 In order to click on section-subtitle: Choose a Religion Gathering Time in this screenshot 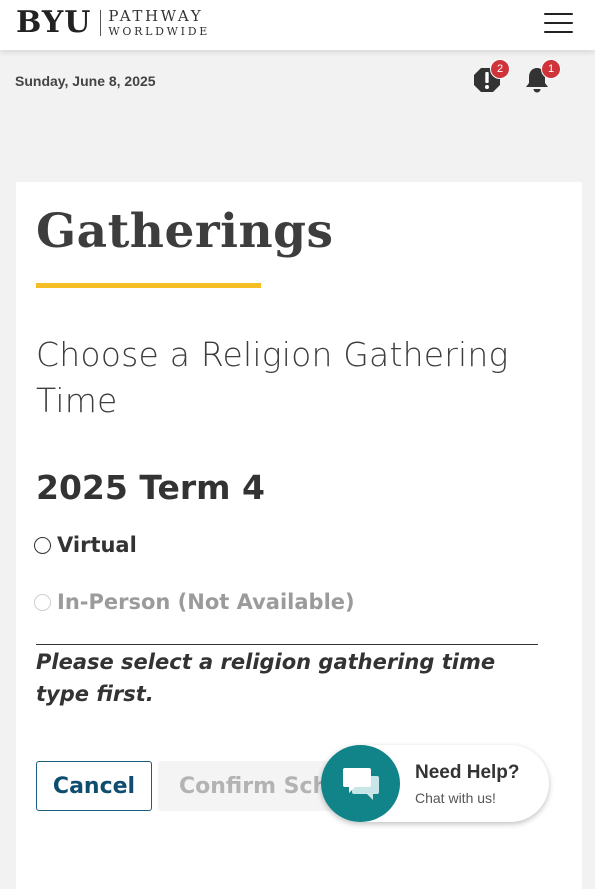, I will do `click(272, 377)`.